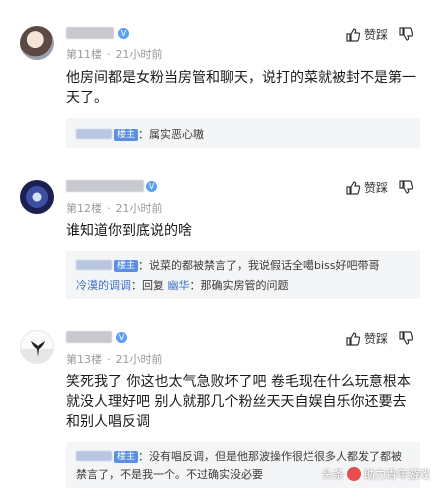  I want to click on comment-text: 谁知道你到底说的啥, so click(129, 231).